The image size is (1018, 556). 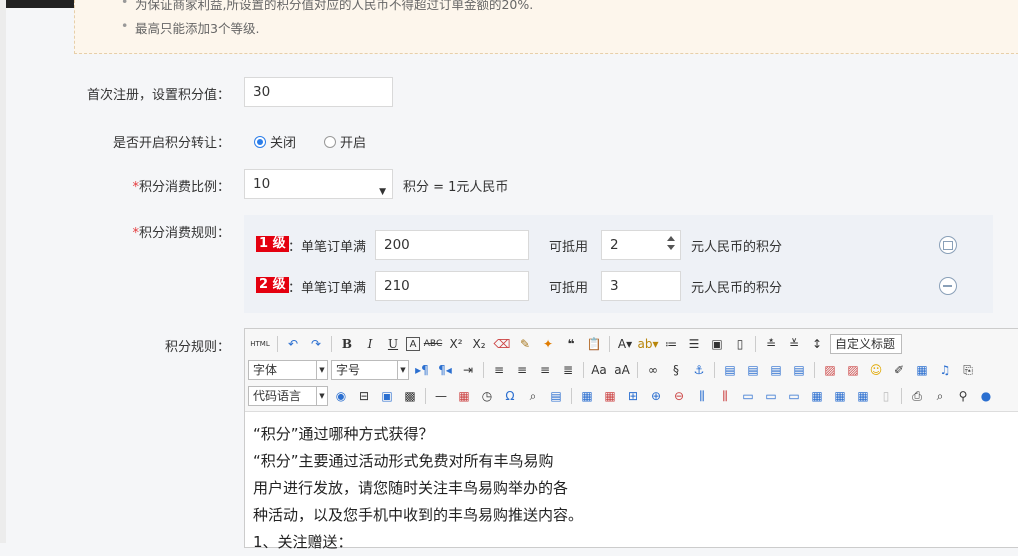 I want to click on paste-plain-icon: 📋, so click(x=594, y=344).